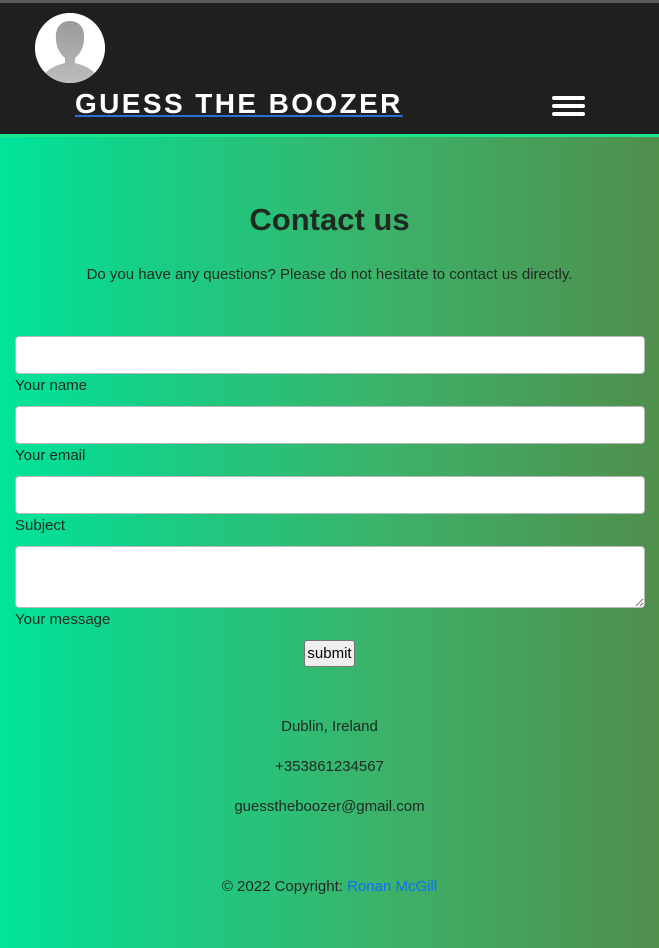 The image size is (659, 948). I want to click on user-avatar-icon, so click(70, 48).